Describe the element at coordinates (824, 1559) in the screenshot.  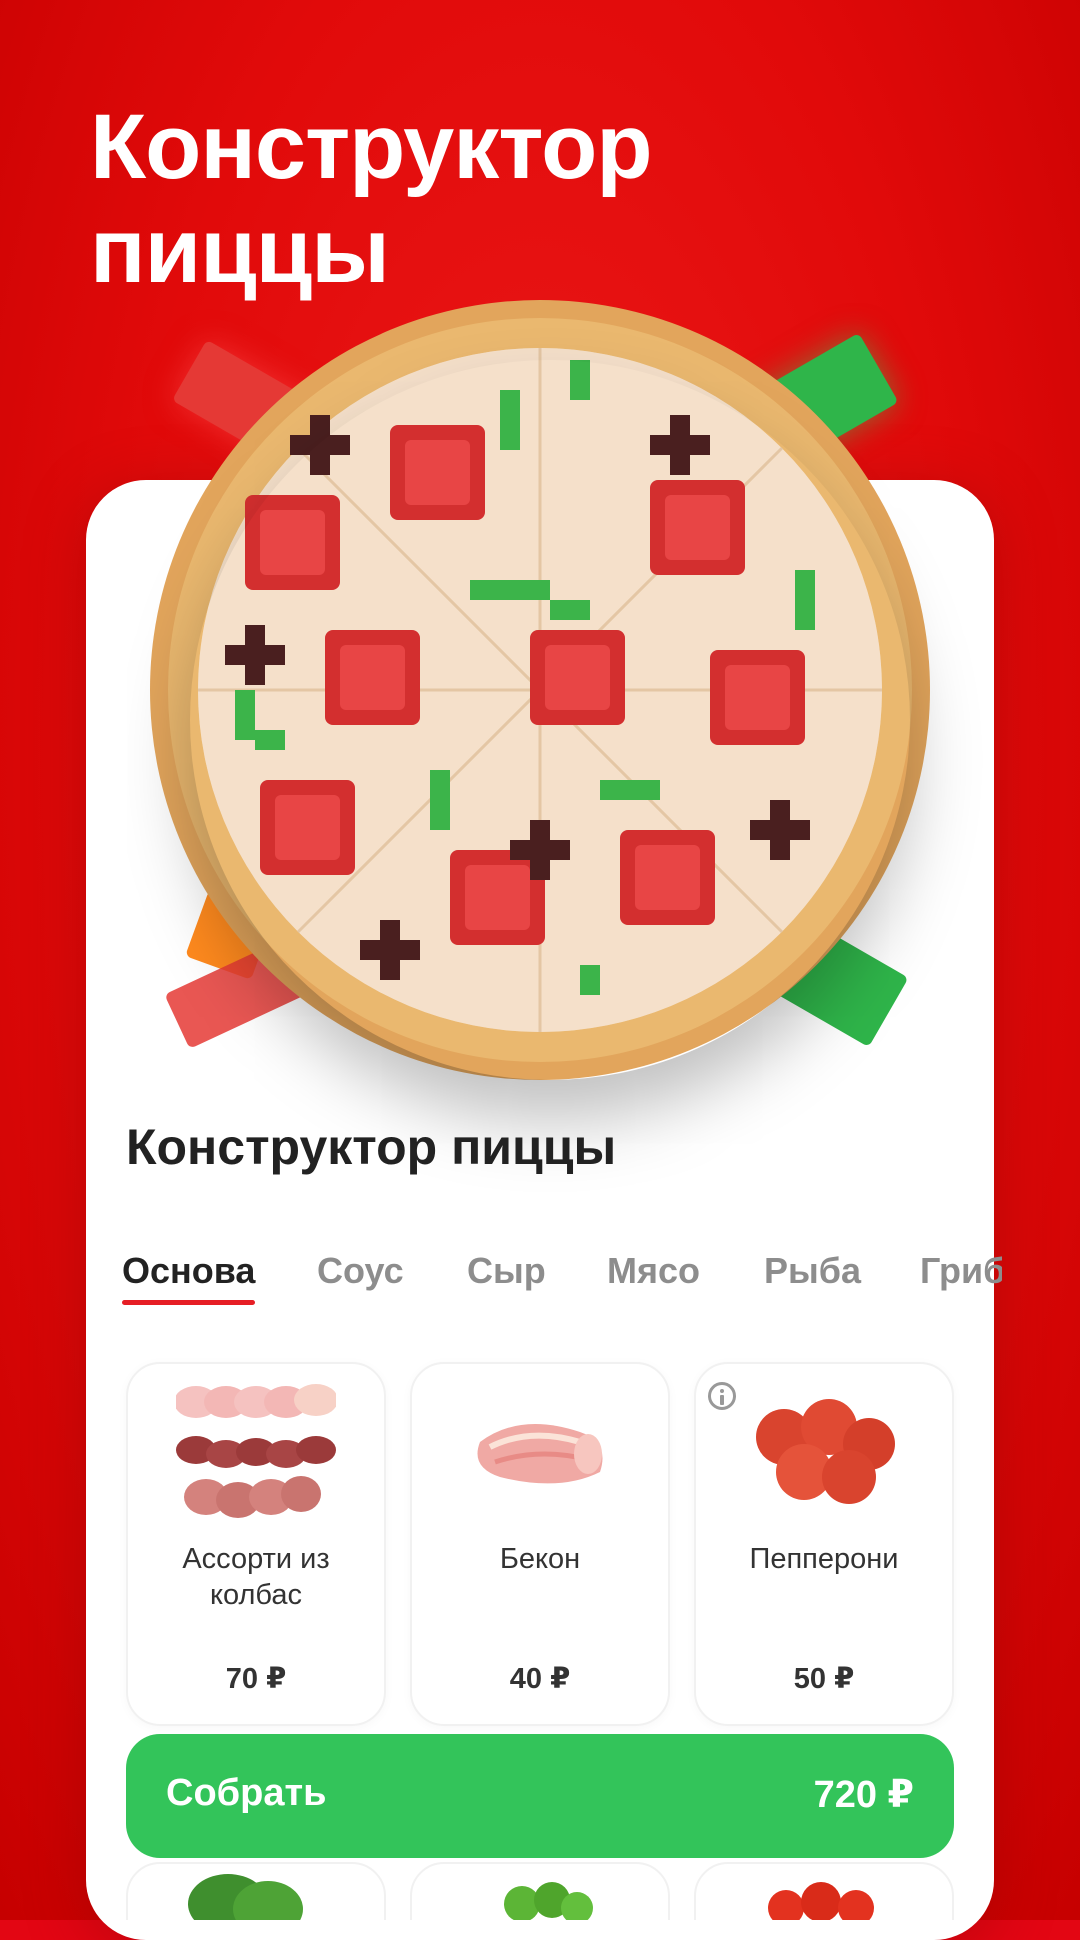
I see `ingredient-name: Пепперони` at that location.